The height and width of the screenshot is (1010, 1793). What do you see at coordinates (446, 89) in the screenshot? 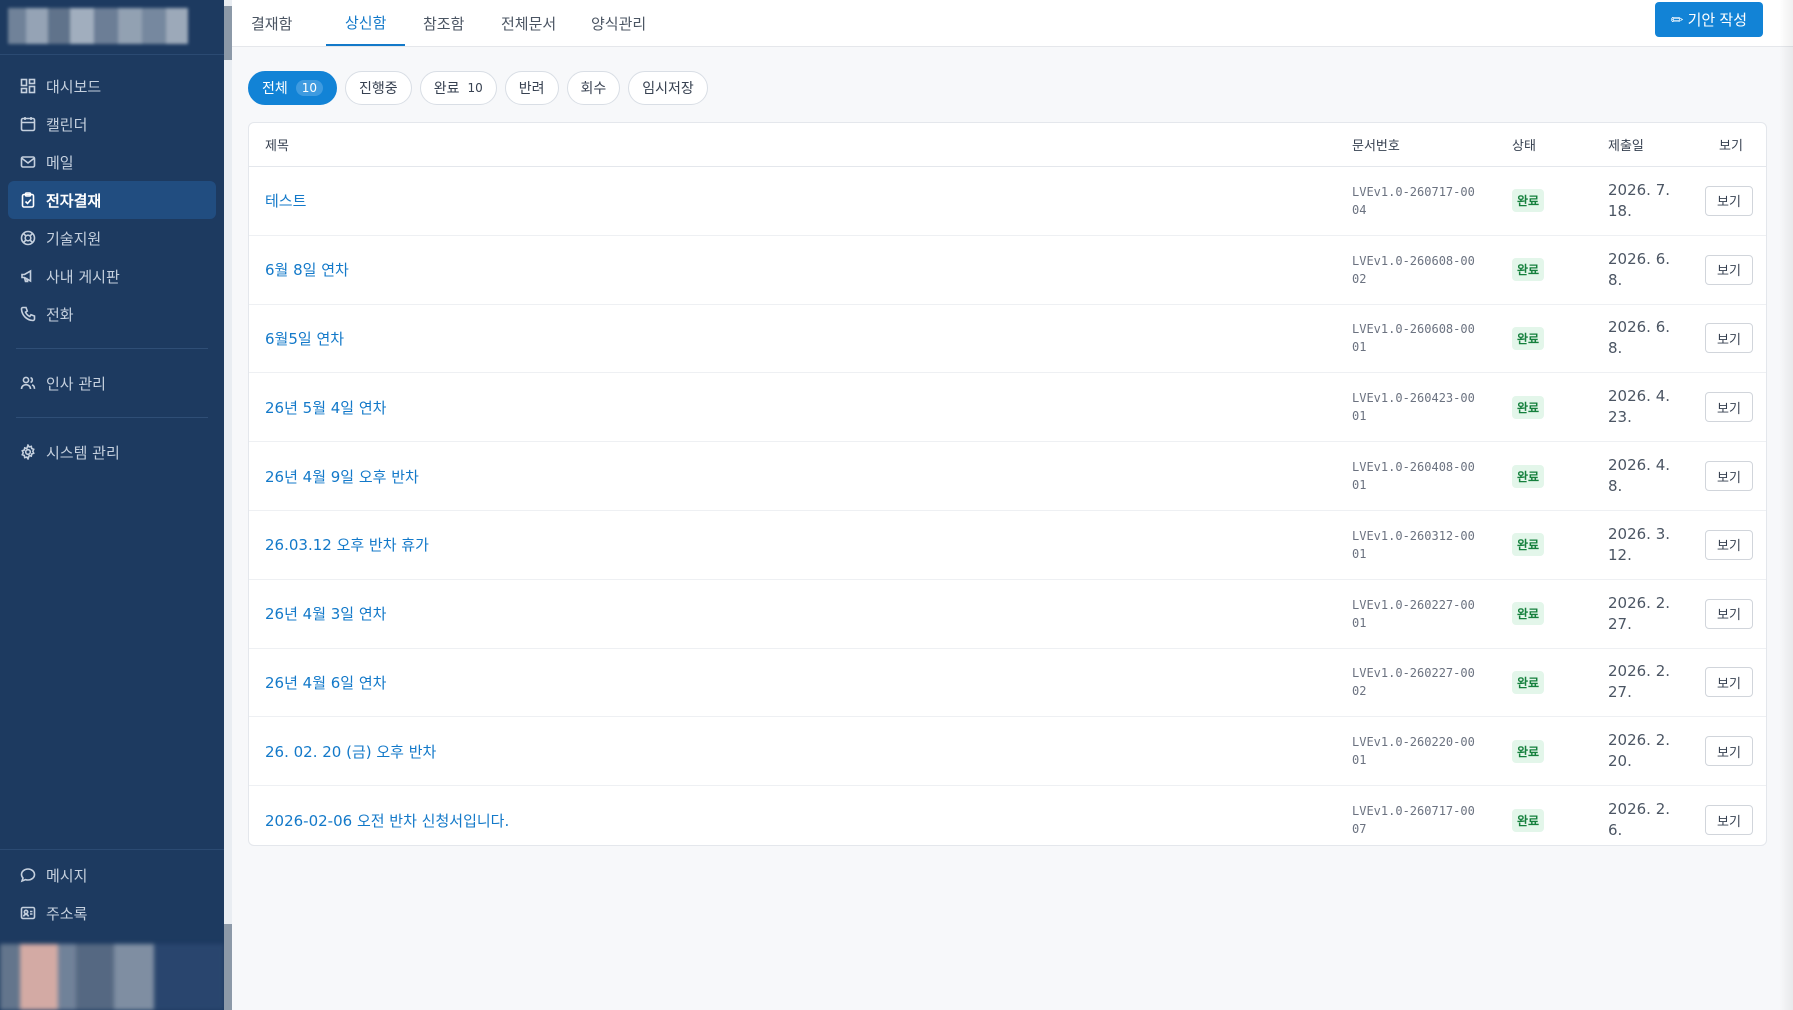
I see `filter-label: 완료` at bounding box center [446, 89].